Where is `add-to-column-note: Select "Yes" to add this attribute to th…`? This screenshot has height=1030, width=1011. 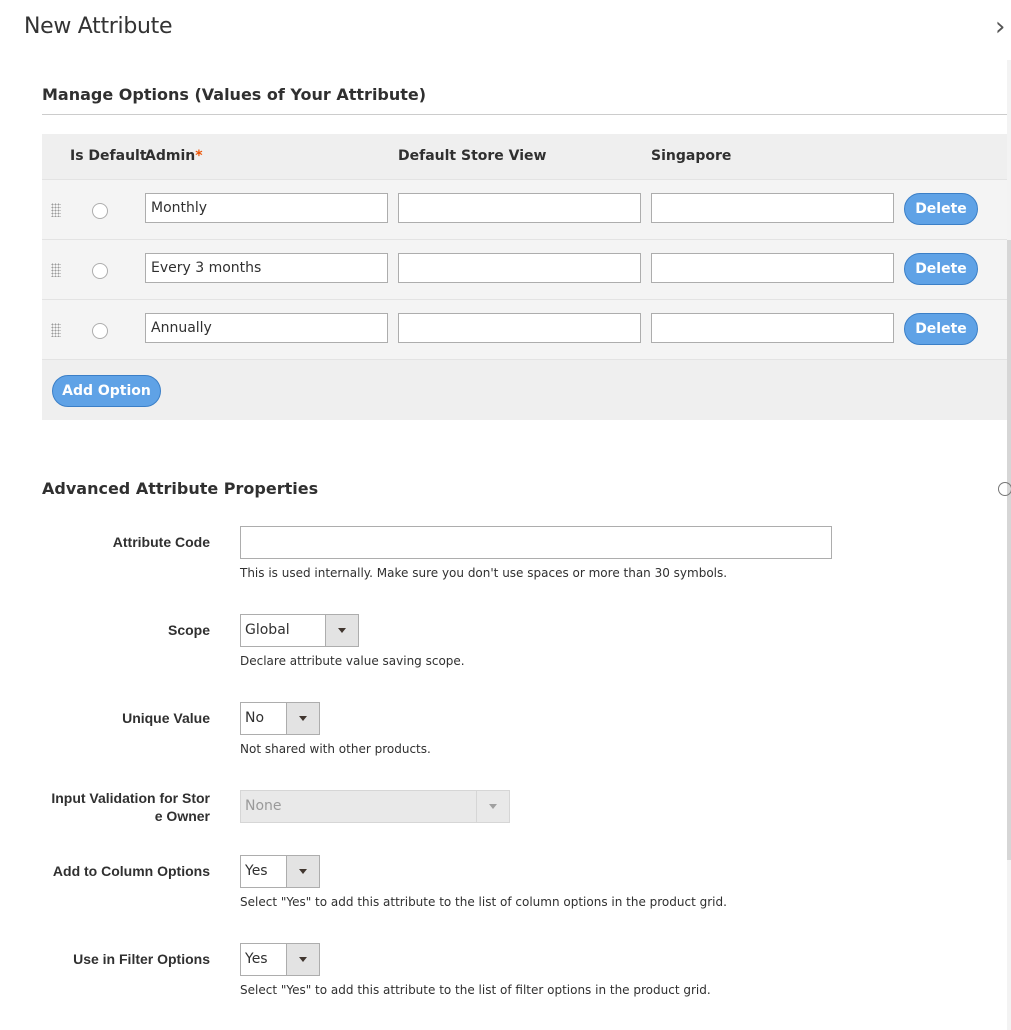 add-to-column-note: Select "Yes" to add this attribute to th… is located at coordinates (483, 902).